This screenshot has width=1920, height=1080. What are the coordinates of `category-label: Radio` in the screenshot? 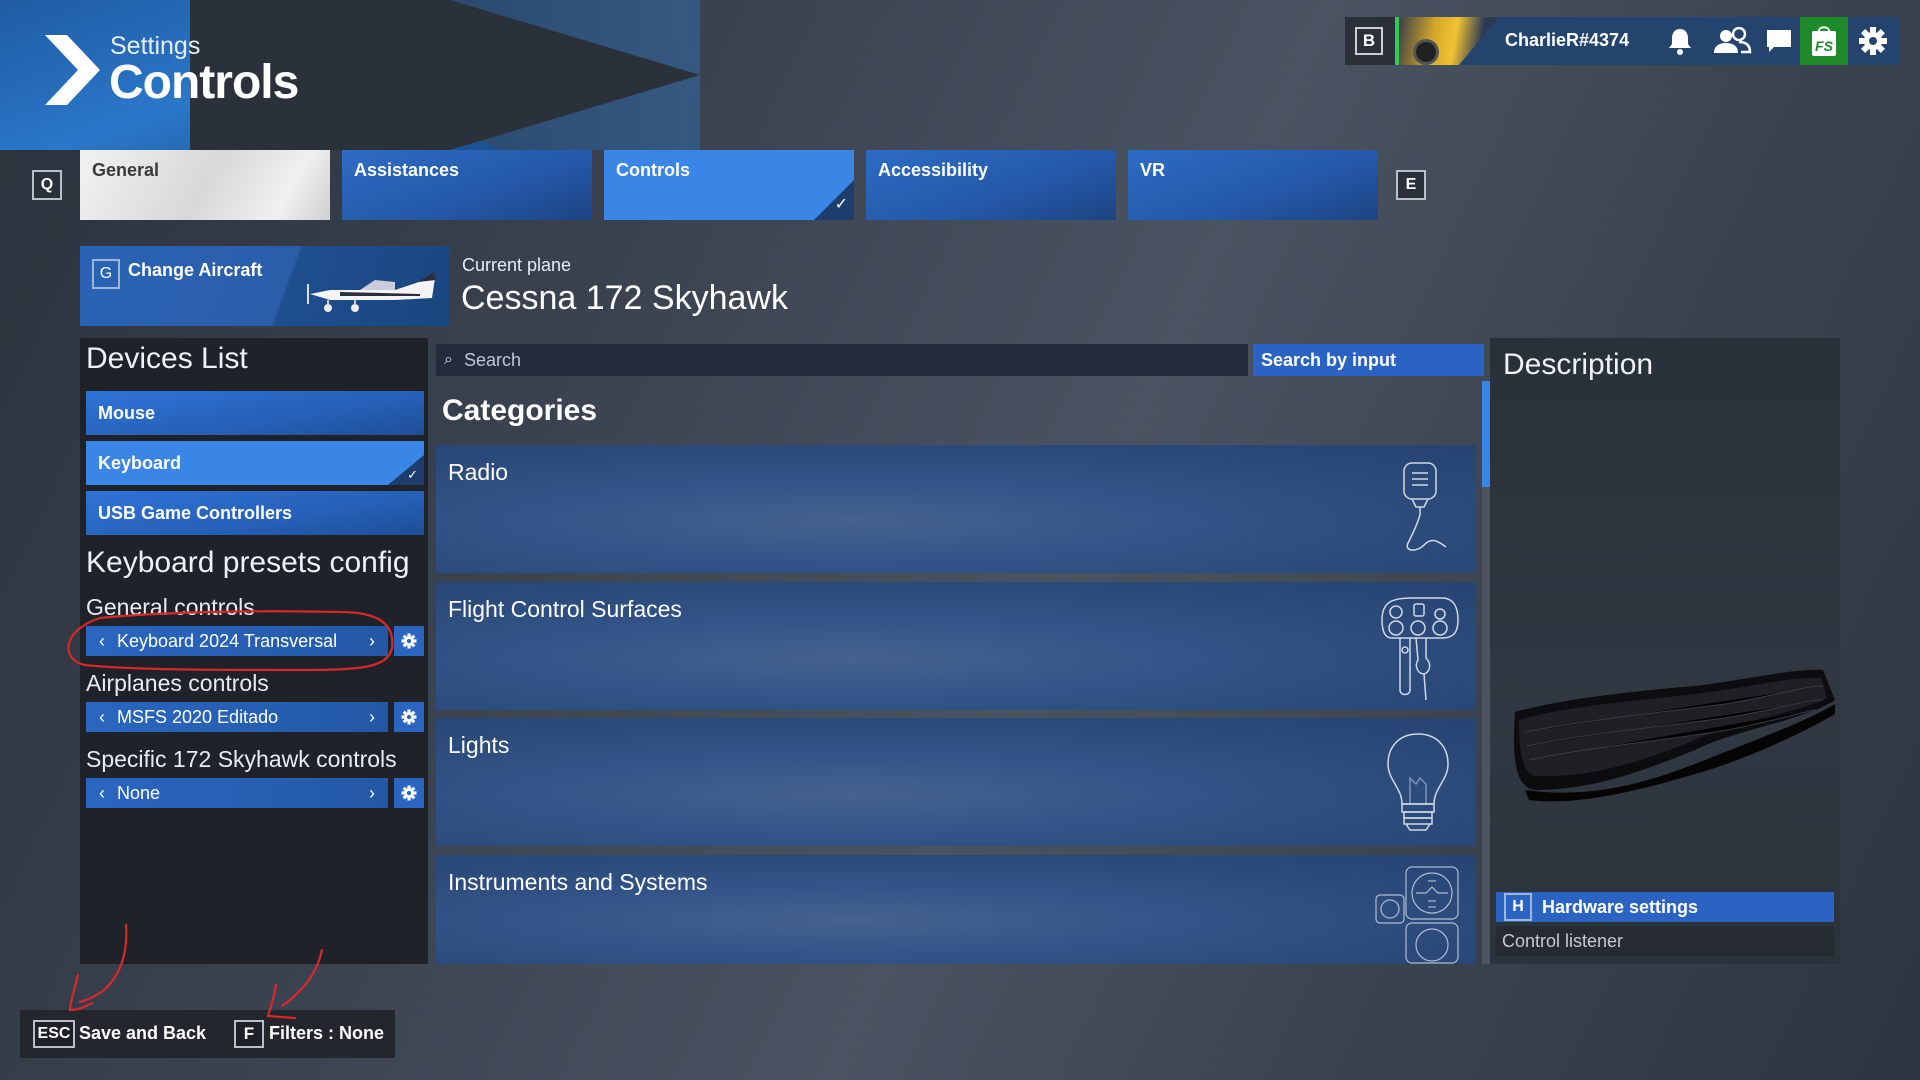 It's located at (478, 472).